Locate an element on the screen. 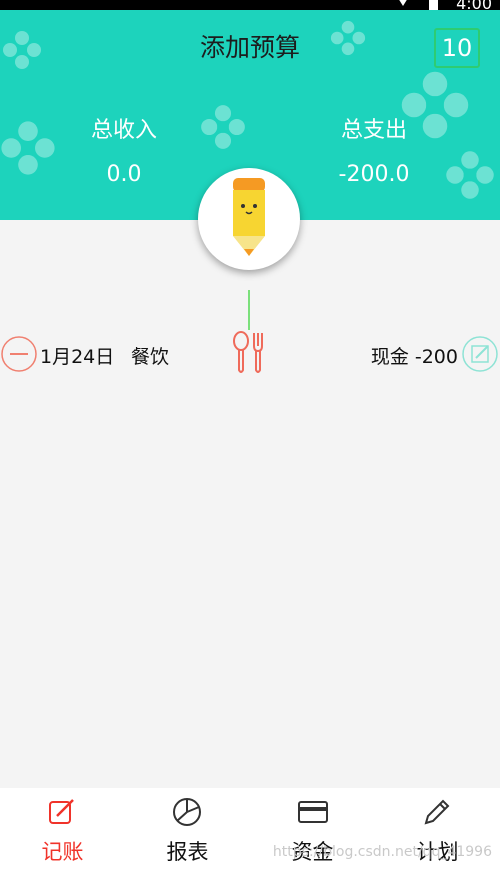 The image size is (500, 870). tab-reports: 报表 is located at coordinates (187, 829).